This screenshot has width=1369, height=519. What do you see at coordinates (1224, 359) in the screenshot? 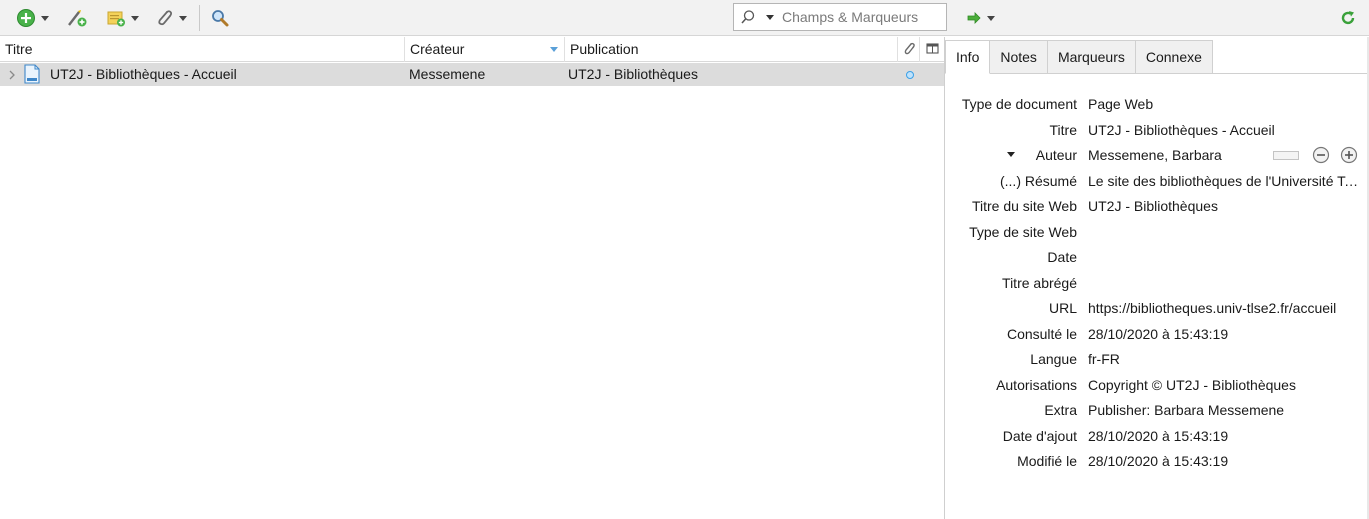
I see `field-value: fr-FR` at bounding box center [1224, 359].